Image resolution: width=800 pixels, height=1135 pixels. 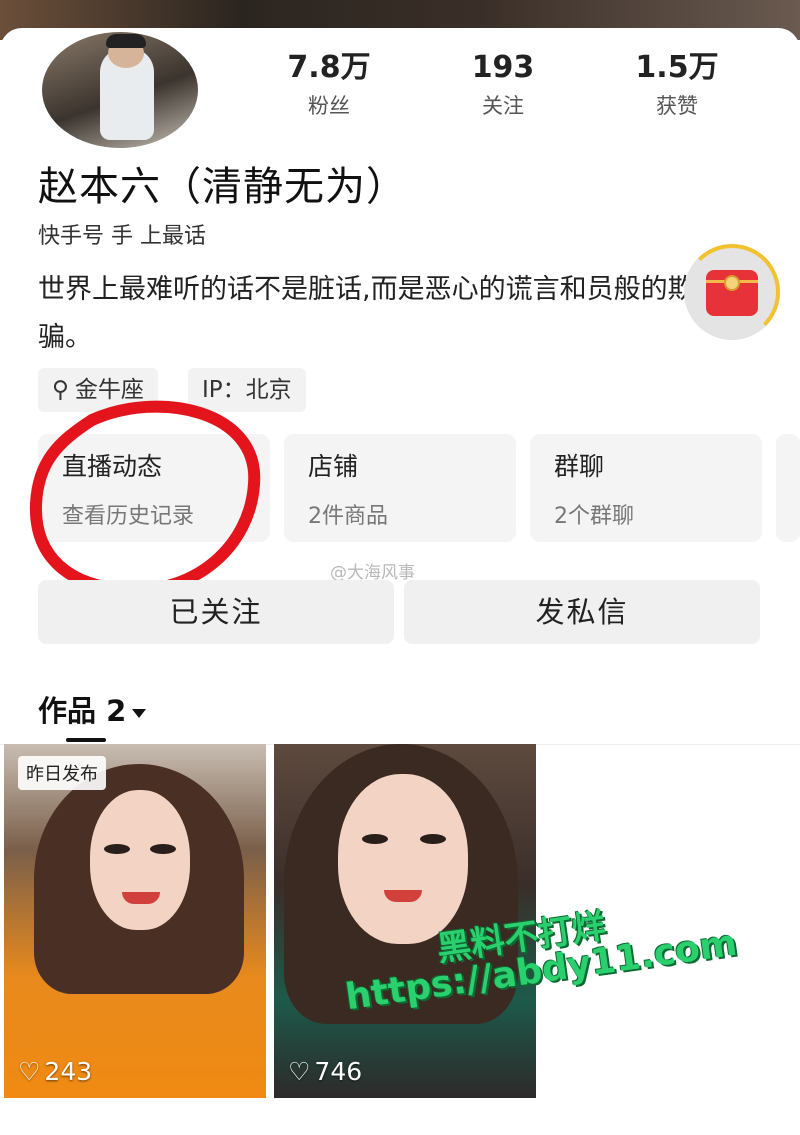 I want to click on tile-subtitle: 2件商品, so click(x=348, y=516).